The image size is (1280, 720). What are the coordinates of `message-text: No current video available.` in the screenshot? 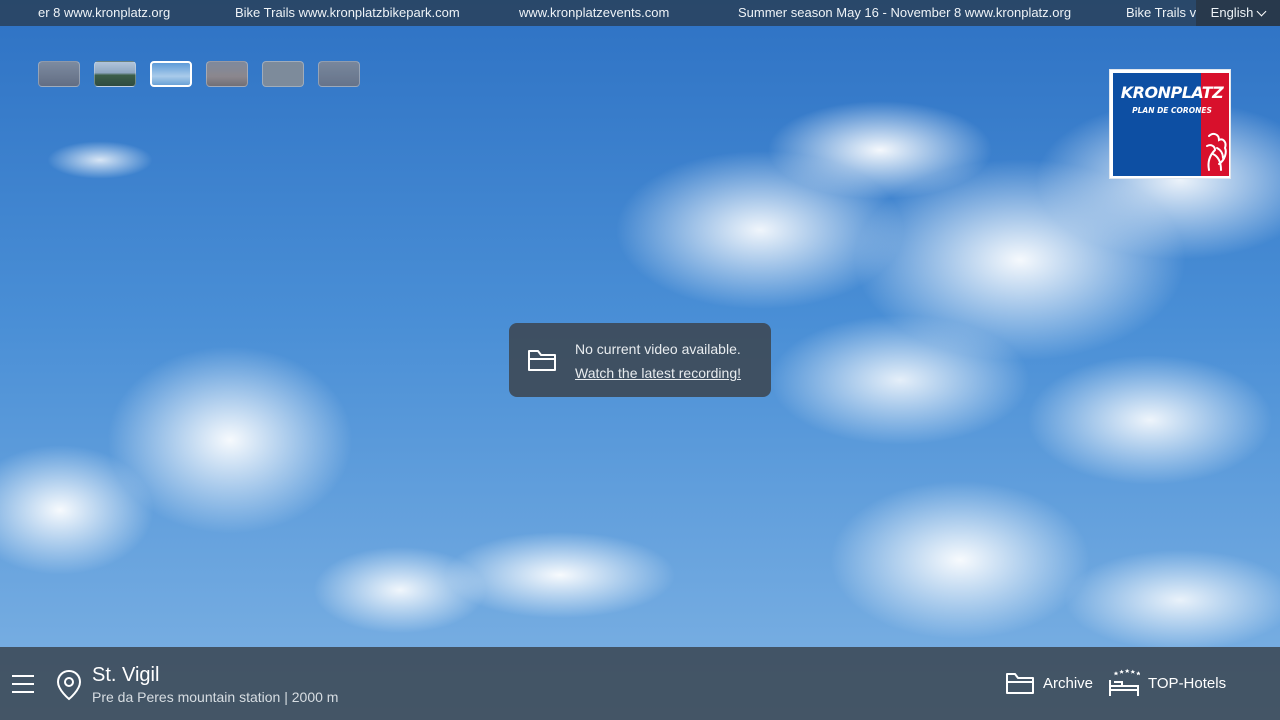 It's located at (658, 349).